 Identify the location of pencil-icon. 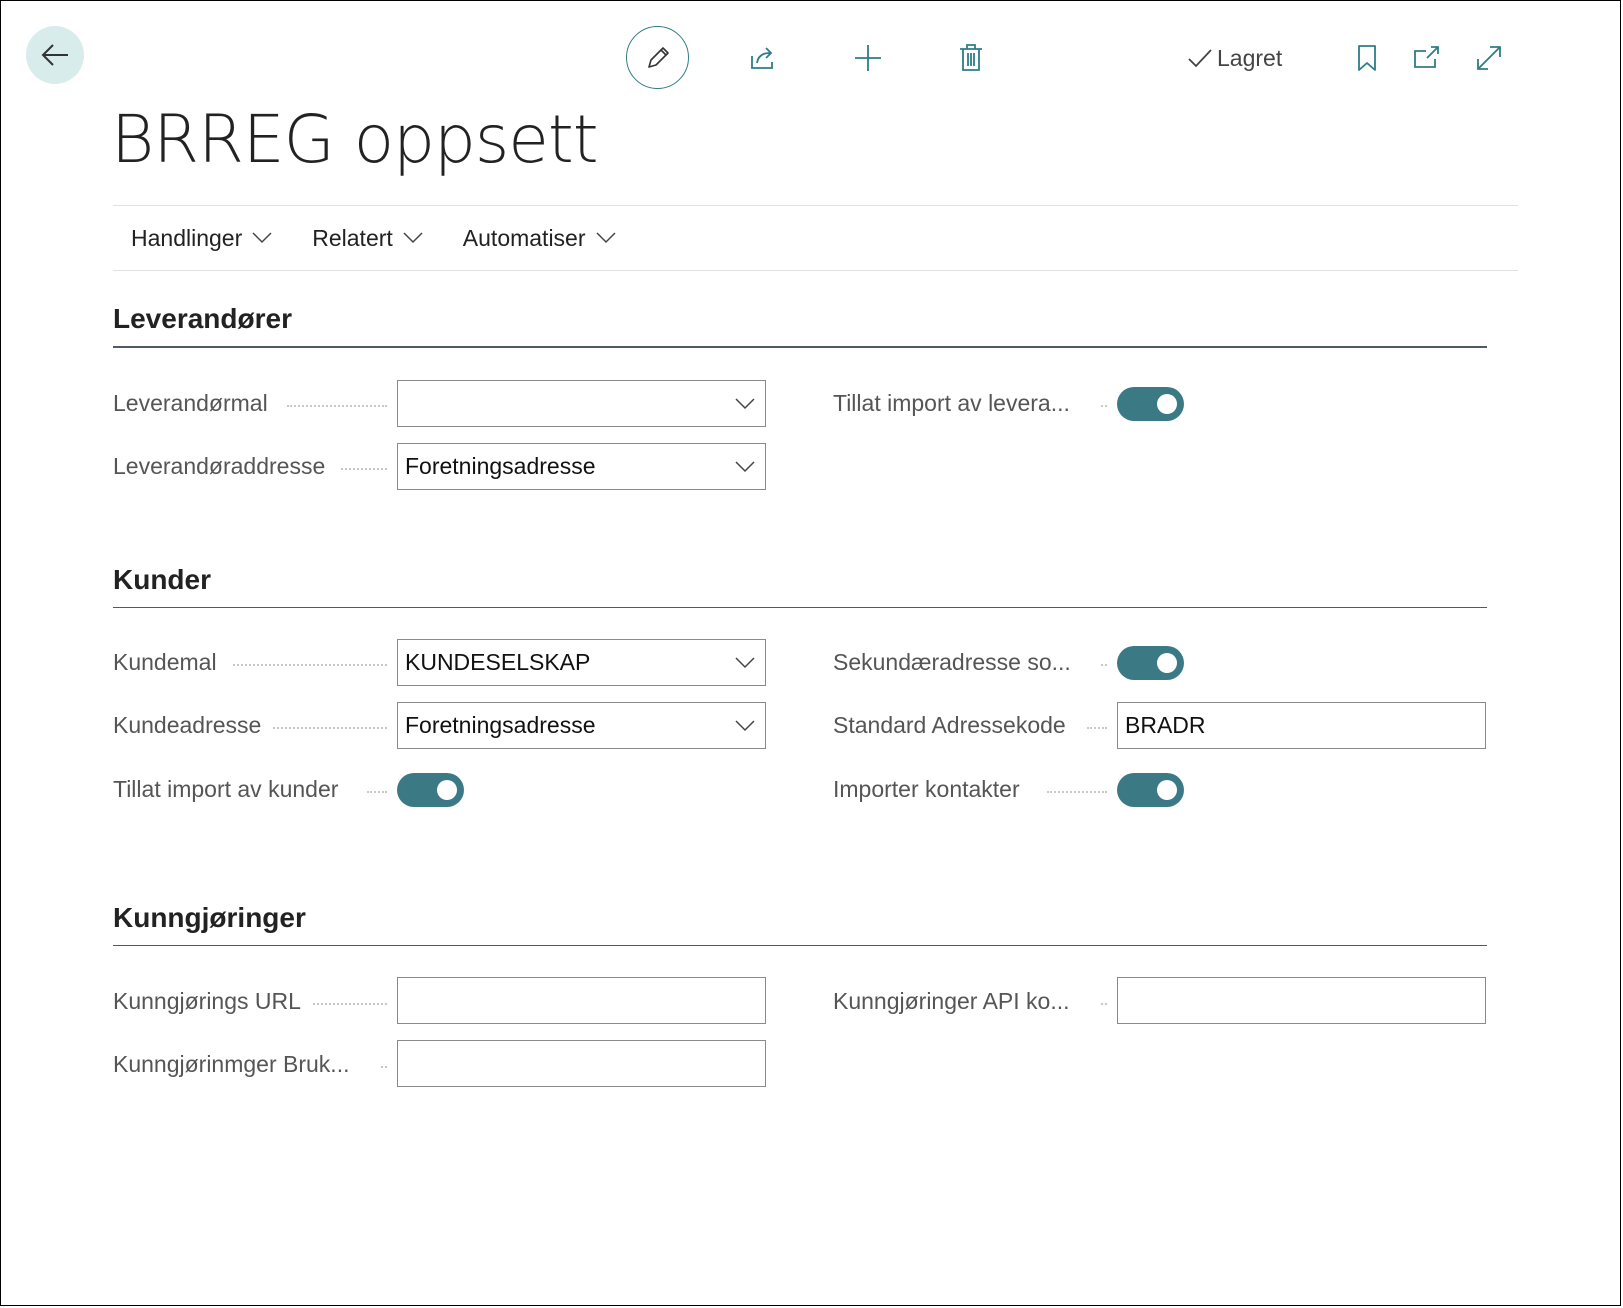
(658, 57).